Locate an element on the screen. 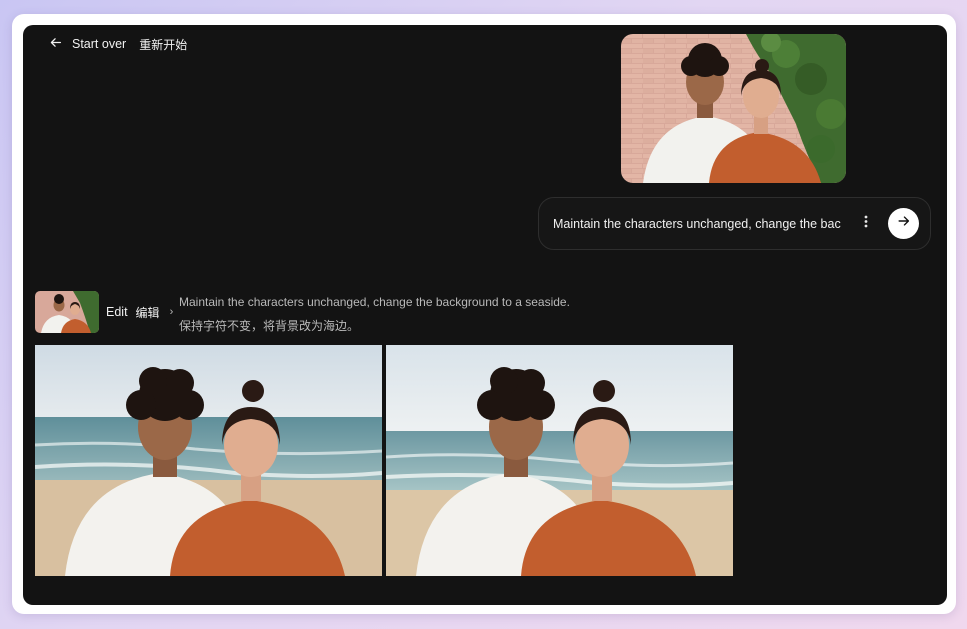 The width and height of the screenshot is (967, 629). uploaded-photo is located at coordinates (733, 108).